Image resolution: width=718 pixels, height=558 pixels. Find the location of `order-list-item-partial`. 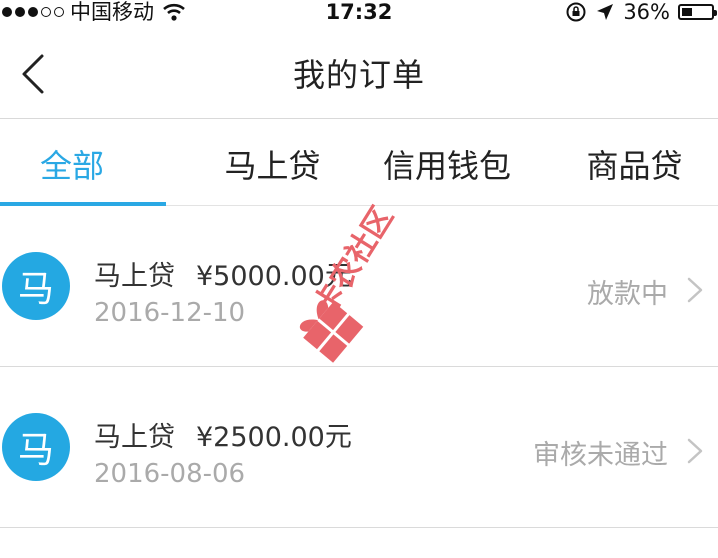

order-list-item-partial is located at coordinates (359, 543).